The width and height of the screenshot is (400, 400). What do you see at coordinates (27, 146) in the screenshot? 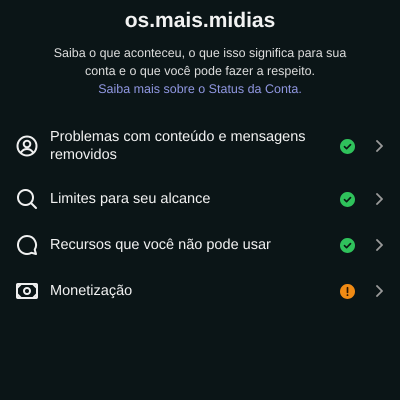
I see `person-circle-icon` at bounding box center [27, 146].